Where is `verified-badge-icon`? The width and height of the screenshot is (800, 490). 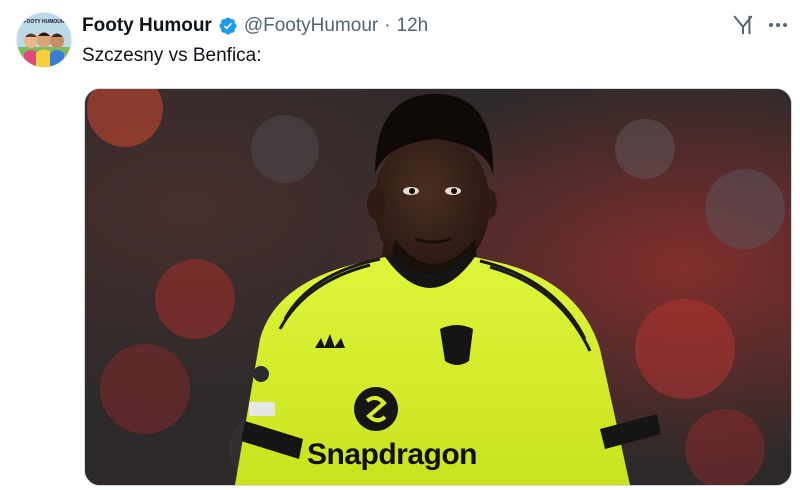
verified-badge-icon is located at coordinates (228, 26).